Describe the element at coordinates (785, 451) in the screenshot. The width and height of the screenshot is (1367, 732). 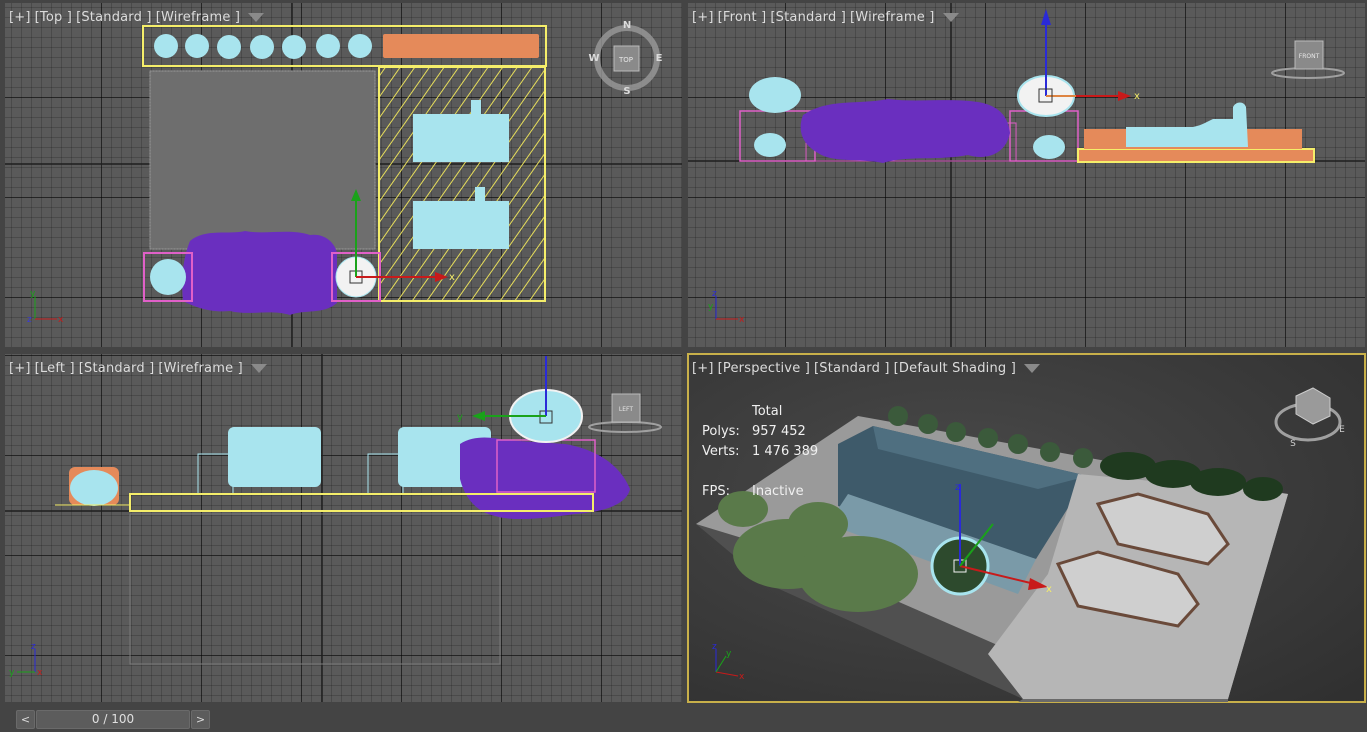
I see `verts-value: 1 476 389` at that location.